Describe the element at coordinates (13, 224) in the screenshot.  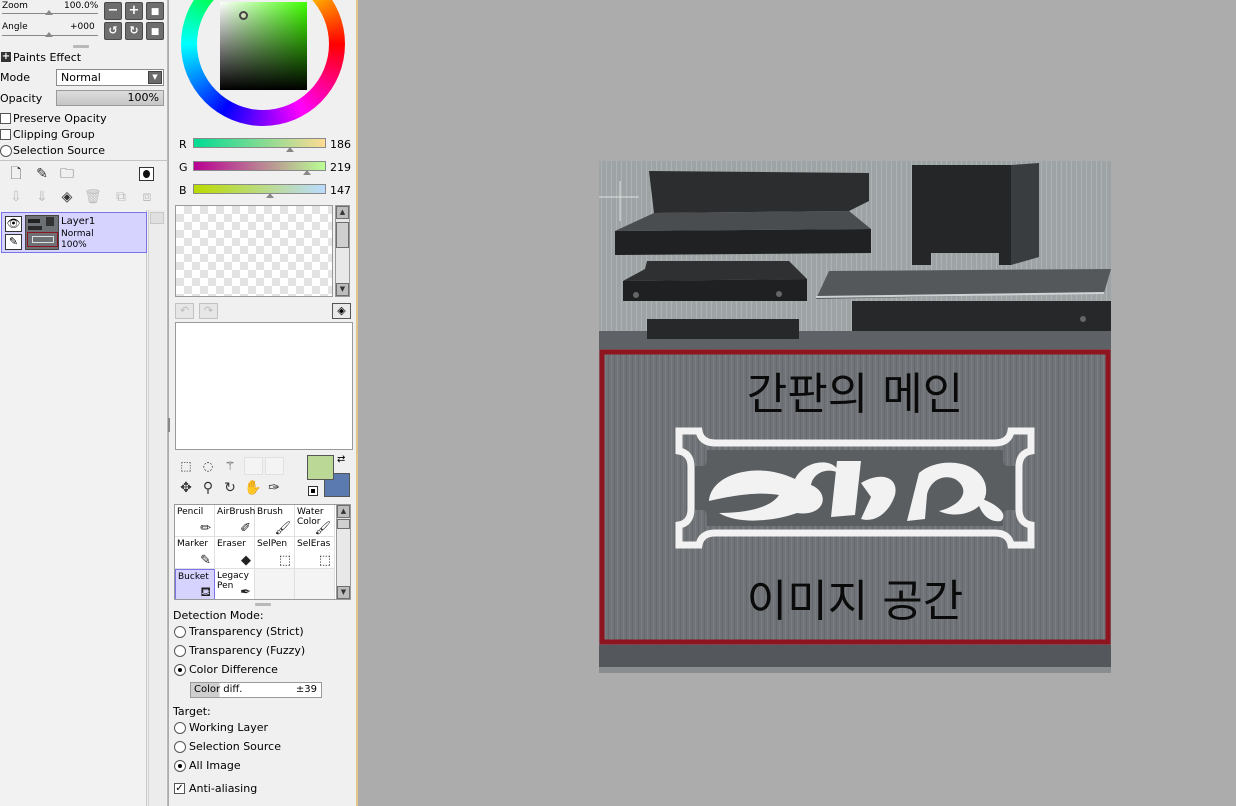
I see `eye-icon: 👁` at that location.